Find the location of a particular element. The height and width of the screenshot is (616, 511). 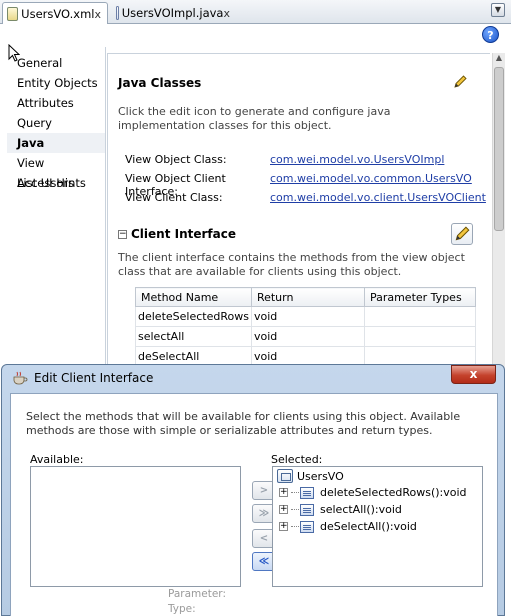

view-object-class-link: com.wei.model.vo.UsersVOImpl is located at coordinates (357, 159).